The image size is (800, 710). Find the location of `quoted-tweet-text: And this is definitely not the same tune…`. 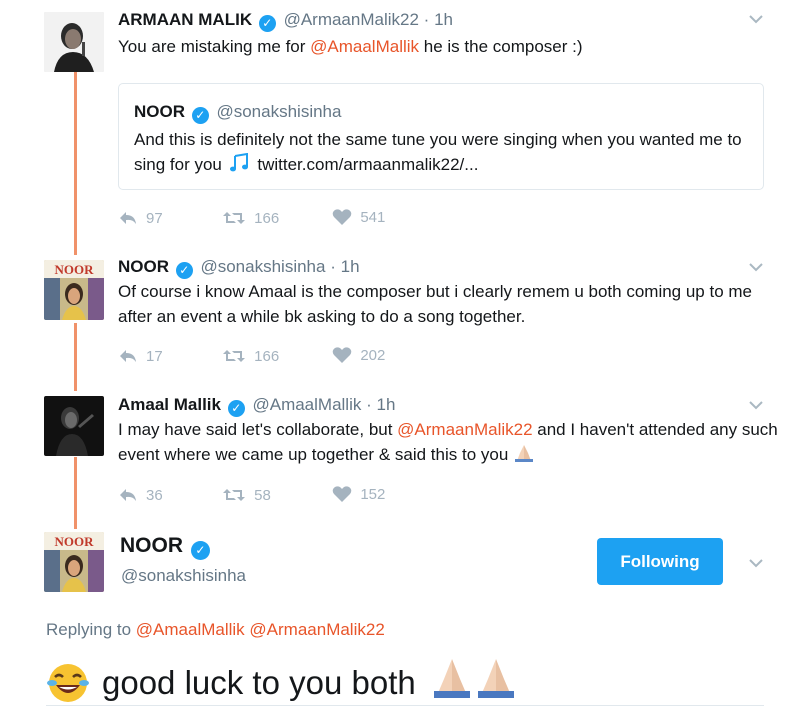

quoted-tweet-text: And this is definitely not the same tune… is located at coordinates (444, 153).